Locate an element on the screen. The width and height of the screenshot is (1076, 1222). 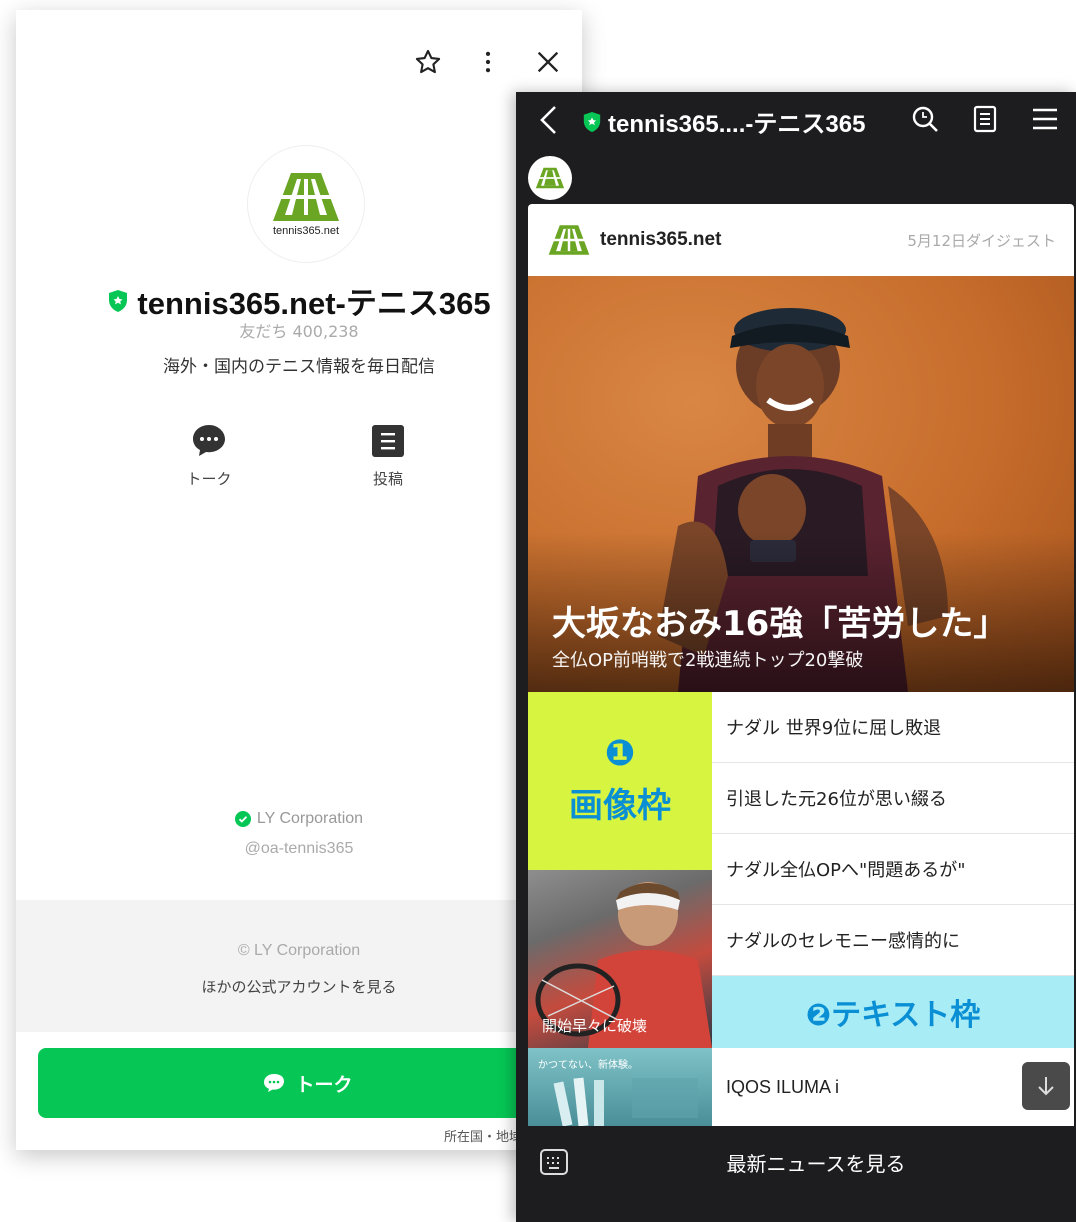
post-list-icon is located at coordinates (388, 441).